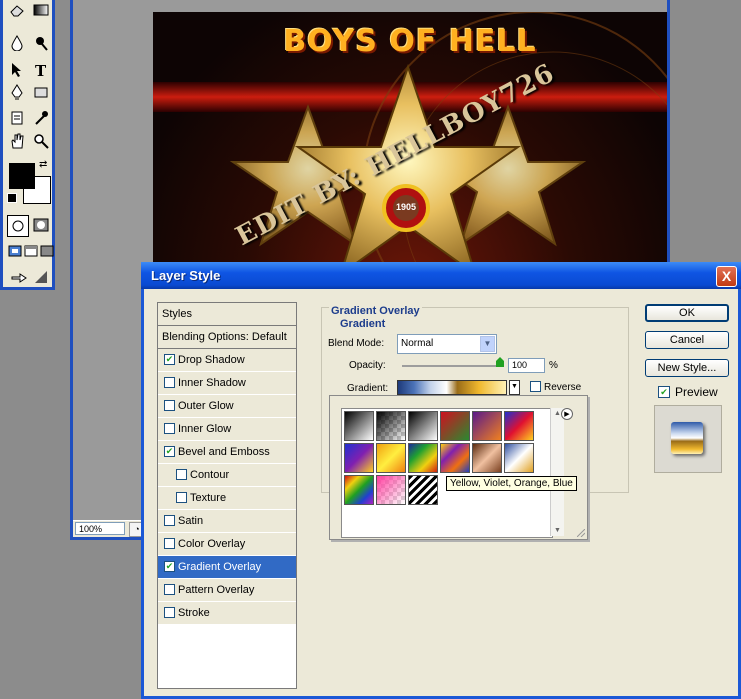 This screenshot has width=741, height=699. I want to click on gradient-tooltip: Yellow, Violet, Orange, Blue, so click(511, 483).